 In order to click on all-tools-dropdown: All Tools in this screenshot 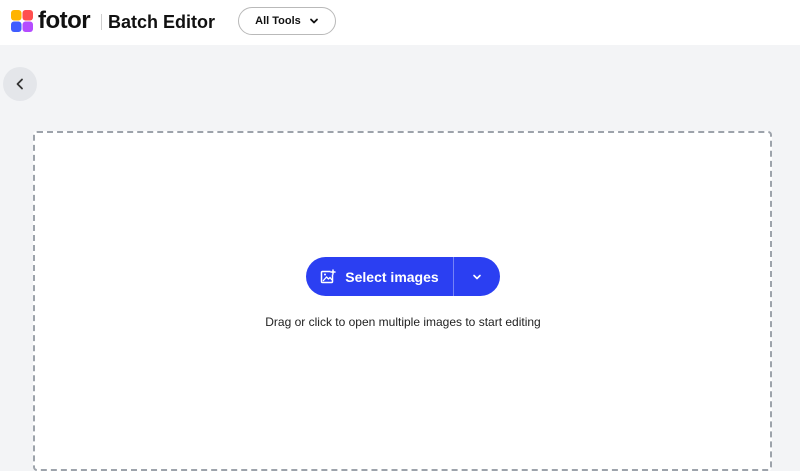, I will do `click(287, 21)`.